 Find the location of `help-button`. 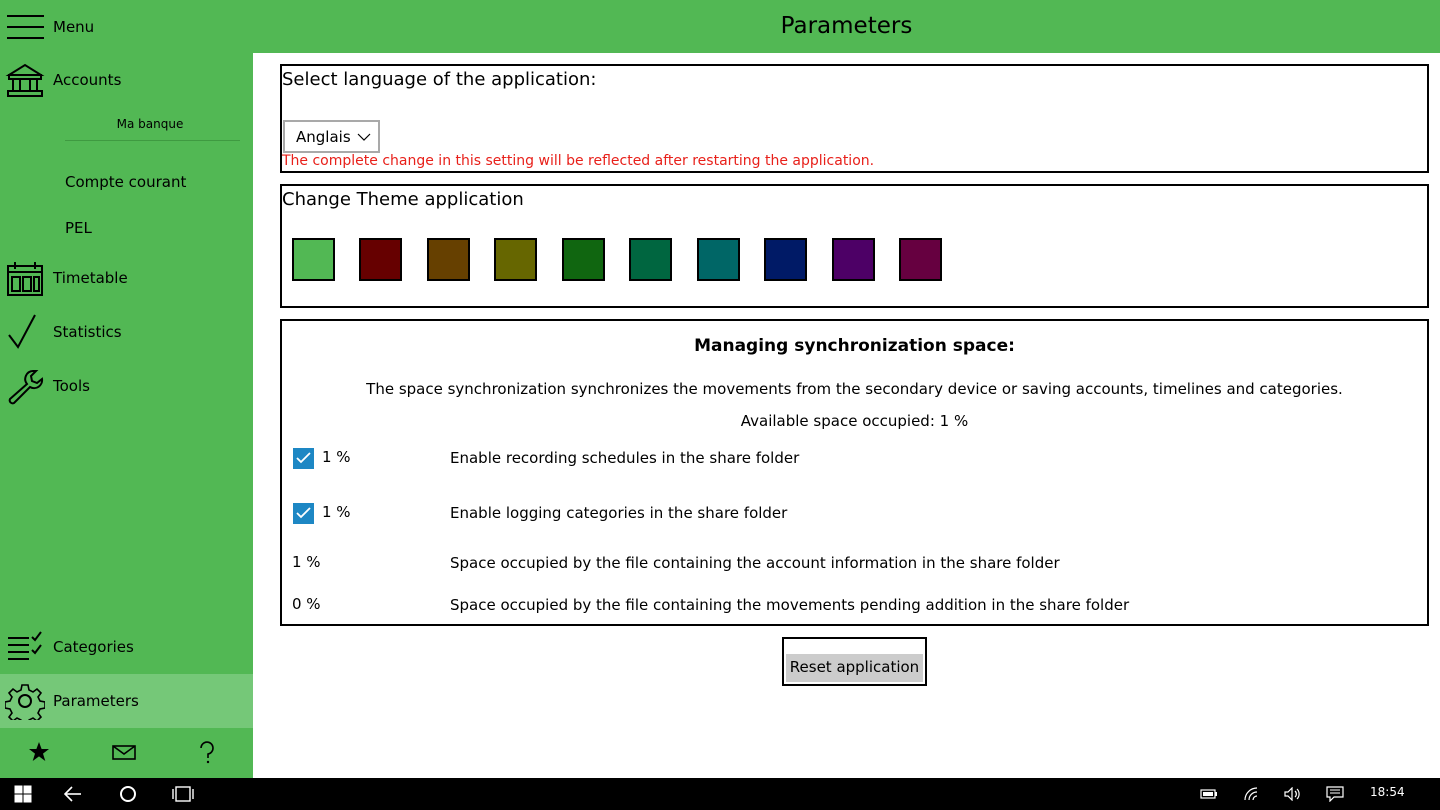

help-button is located at coordinates (210, 753).